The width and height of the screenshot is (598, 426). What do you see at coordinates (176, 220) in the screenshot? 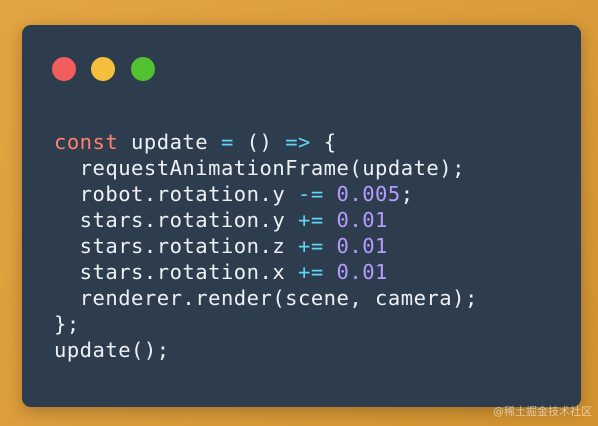
I see `code-text: stars.rotation.y` at bounding box center [176, 220].